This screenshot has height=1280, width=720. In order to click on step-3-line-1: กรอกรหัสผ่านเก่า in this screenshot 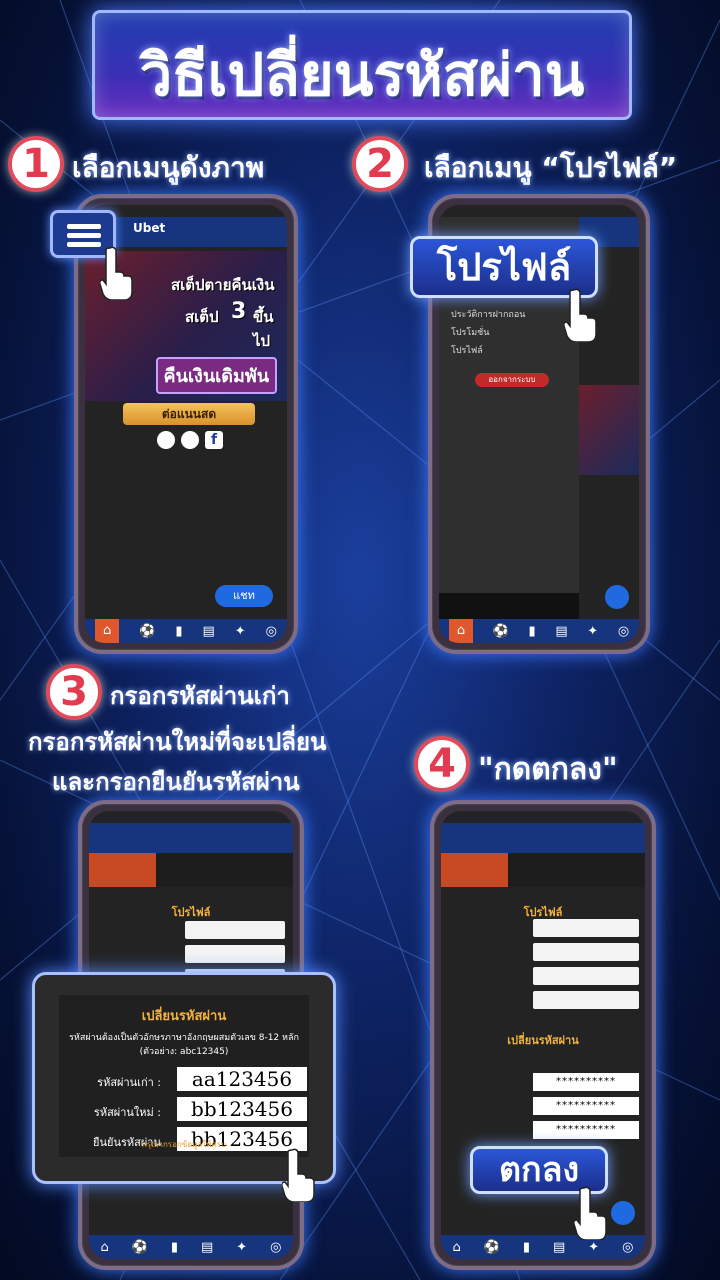, I will do `click(200, 696)`.